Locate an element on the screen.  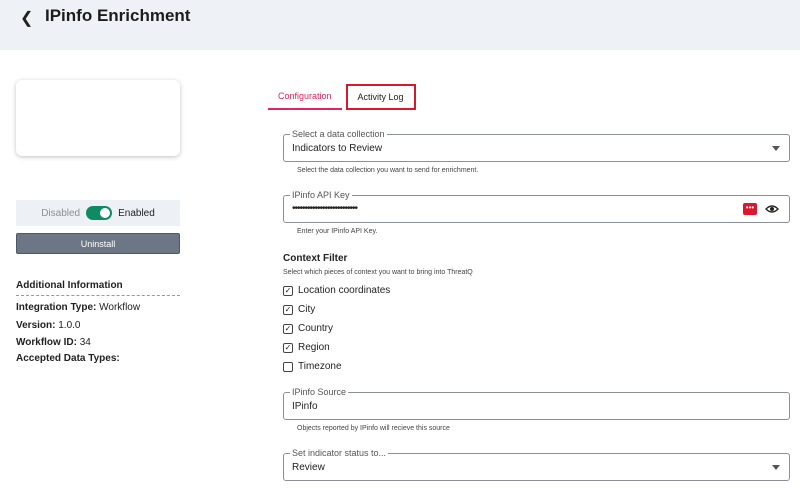
source-legend: IPinfo Source is located at coordinates (319, 392).